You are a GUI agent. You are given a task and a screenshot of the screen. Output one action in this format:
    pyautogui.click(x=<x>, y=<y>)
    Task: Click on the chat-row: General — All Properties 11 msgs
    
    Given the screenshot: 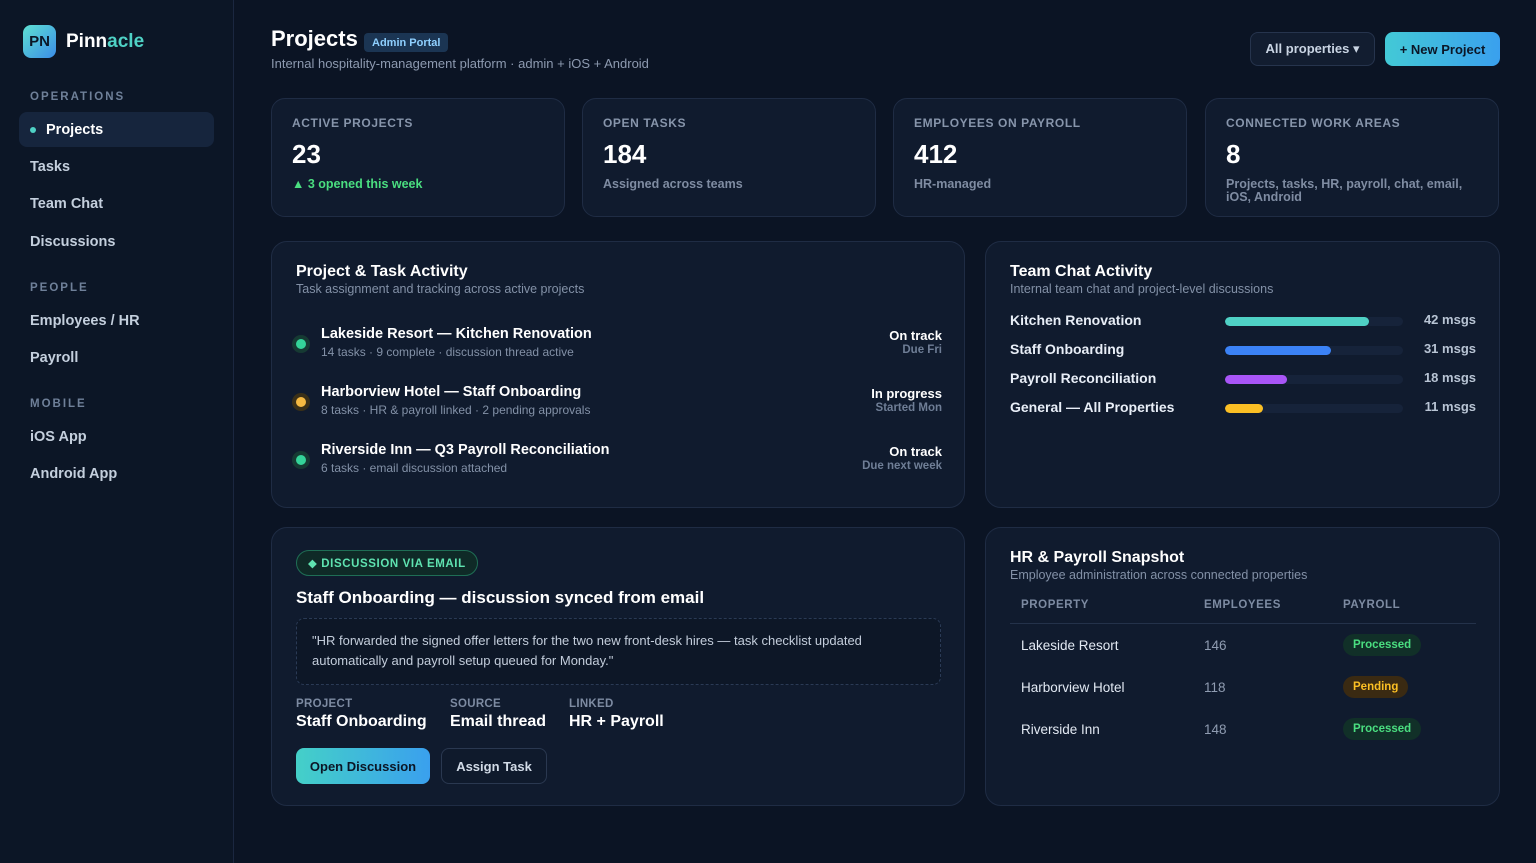 What is the action you would take?
    pyautogui.click(x=1243, y=408)
    